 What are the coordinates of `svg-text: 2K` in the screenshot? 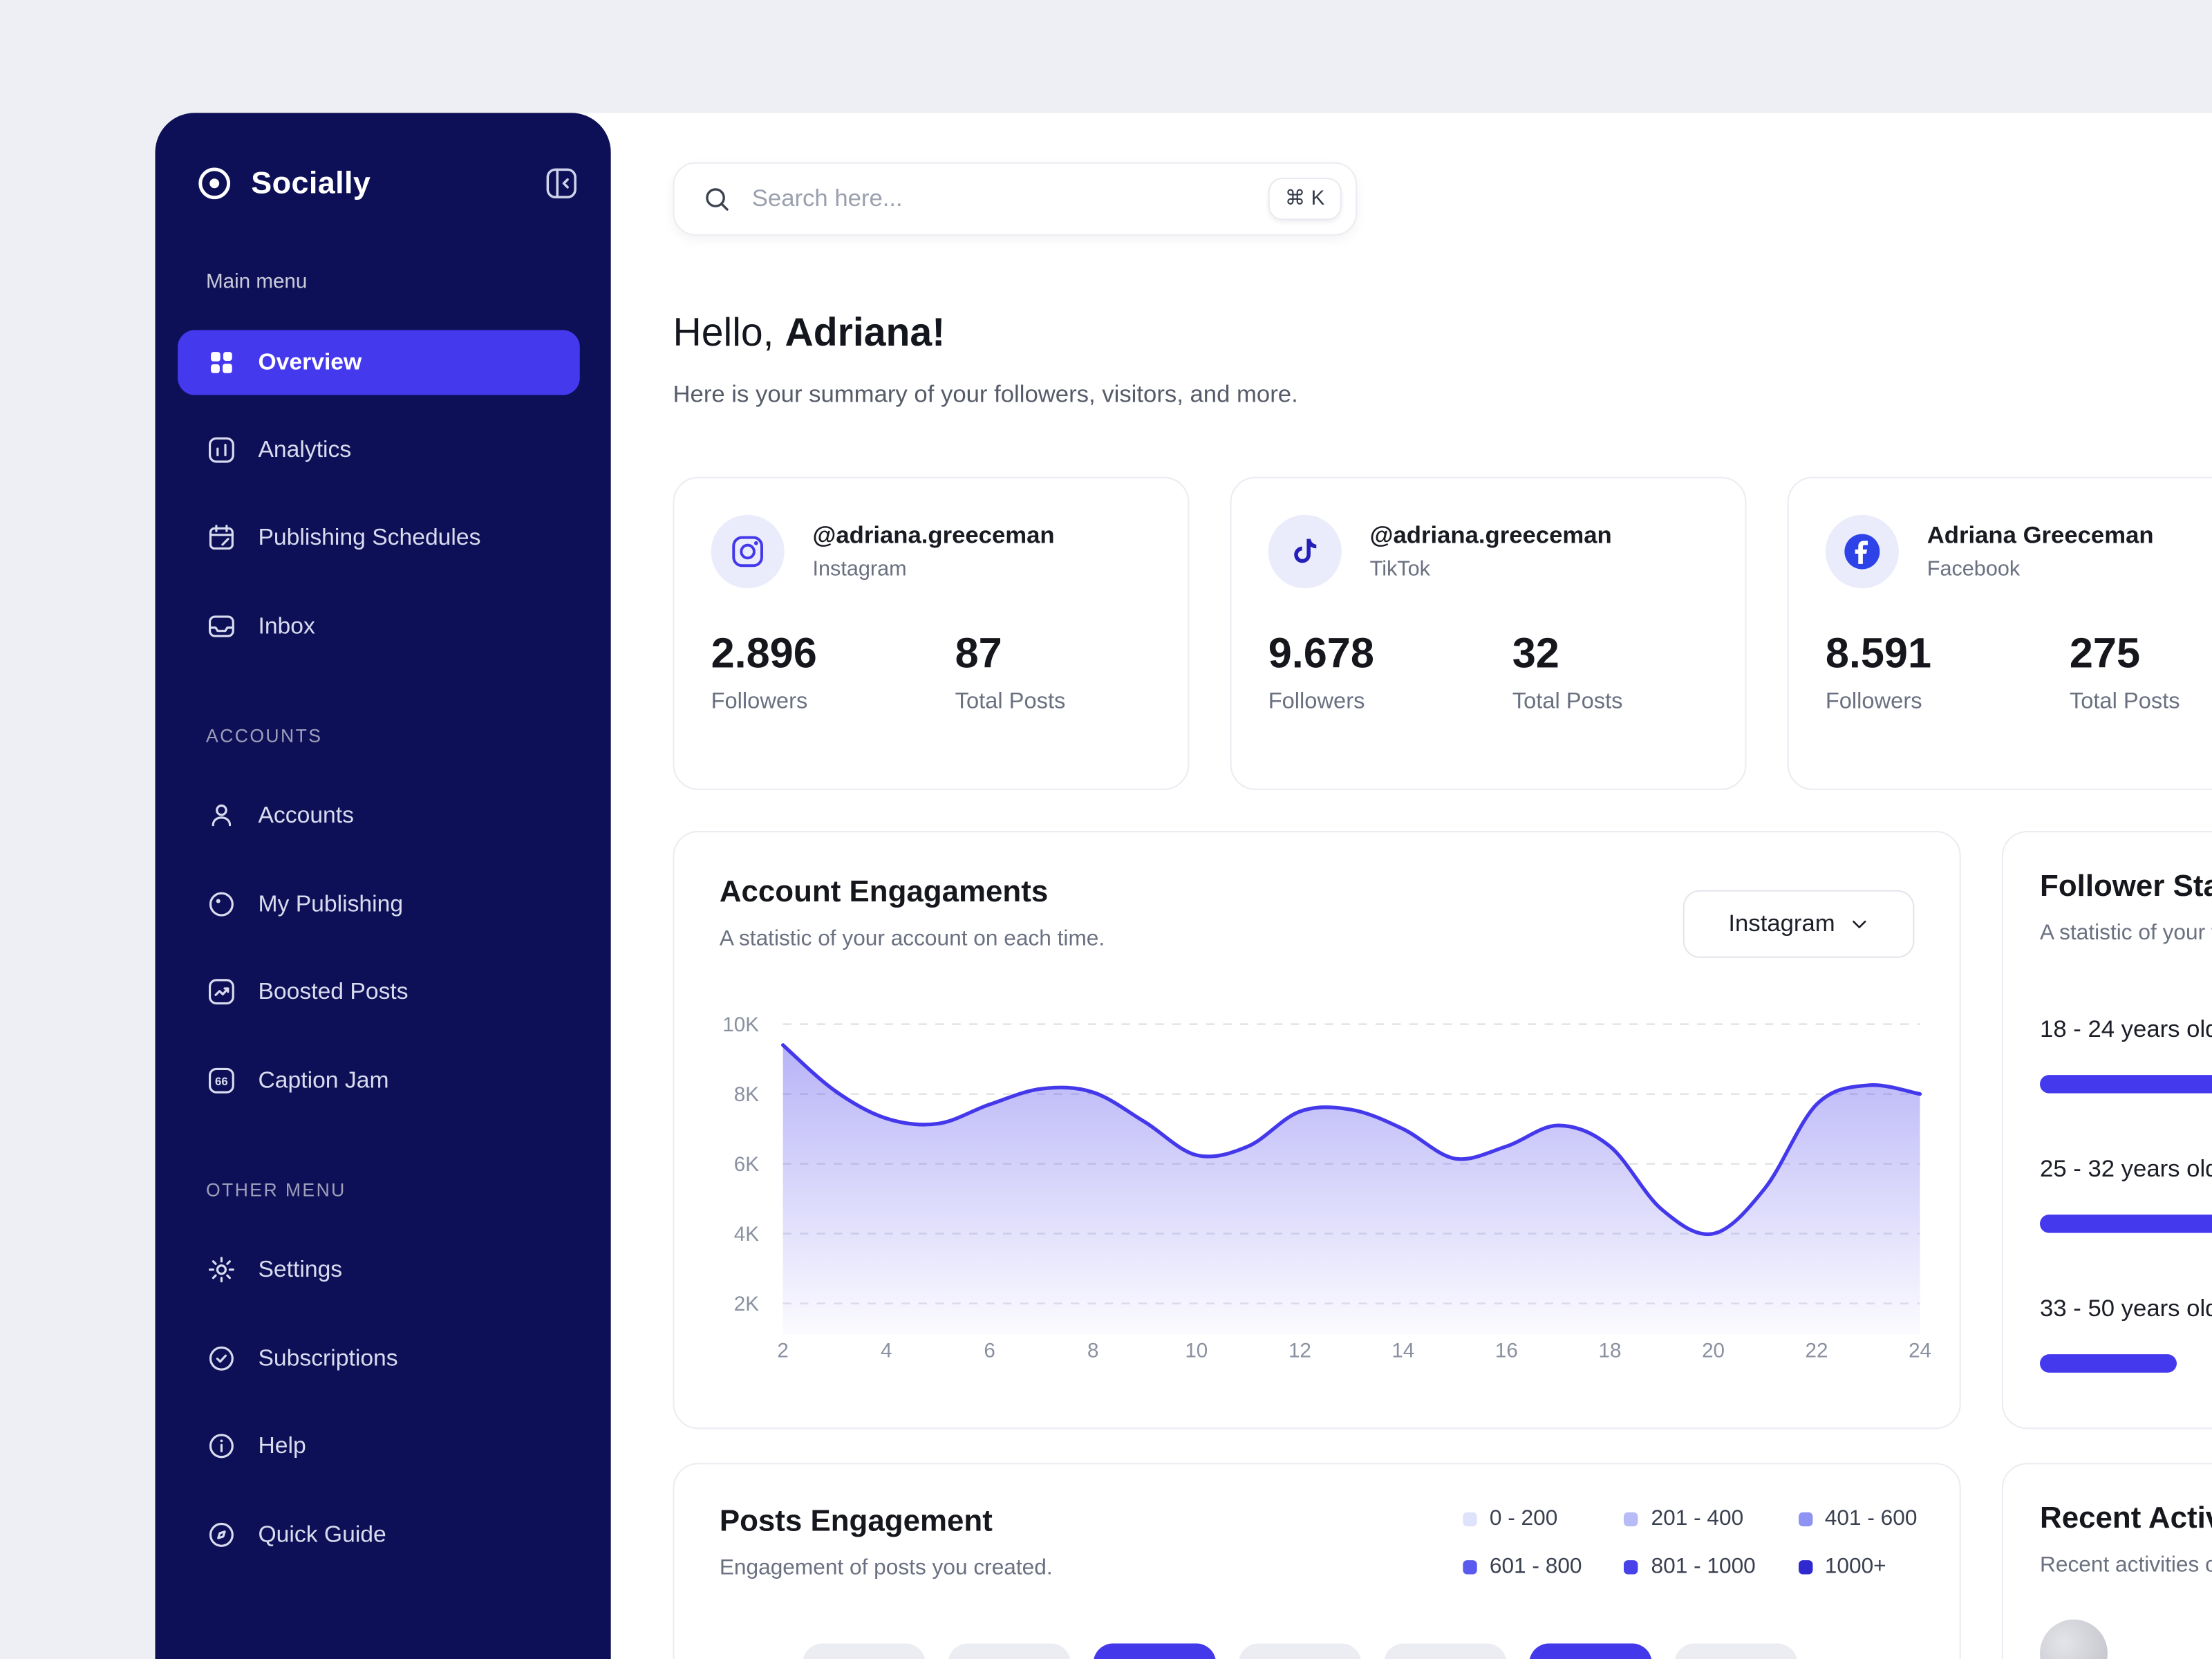 It's located at (746, 1304).